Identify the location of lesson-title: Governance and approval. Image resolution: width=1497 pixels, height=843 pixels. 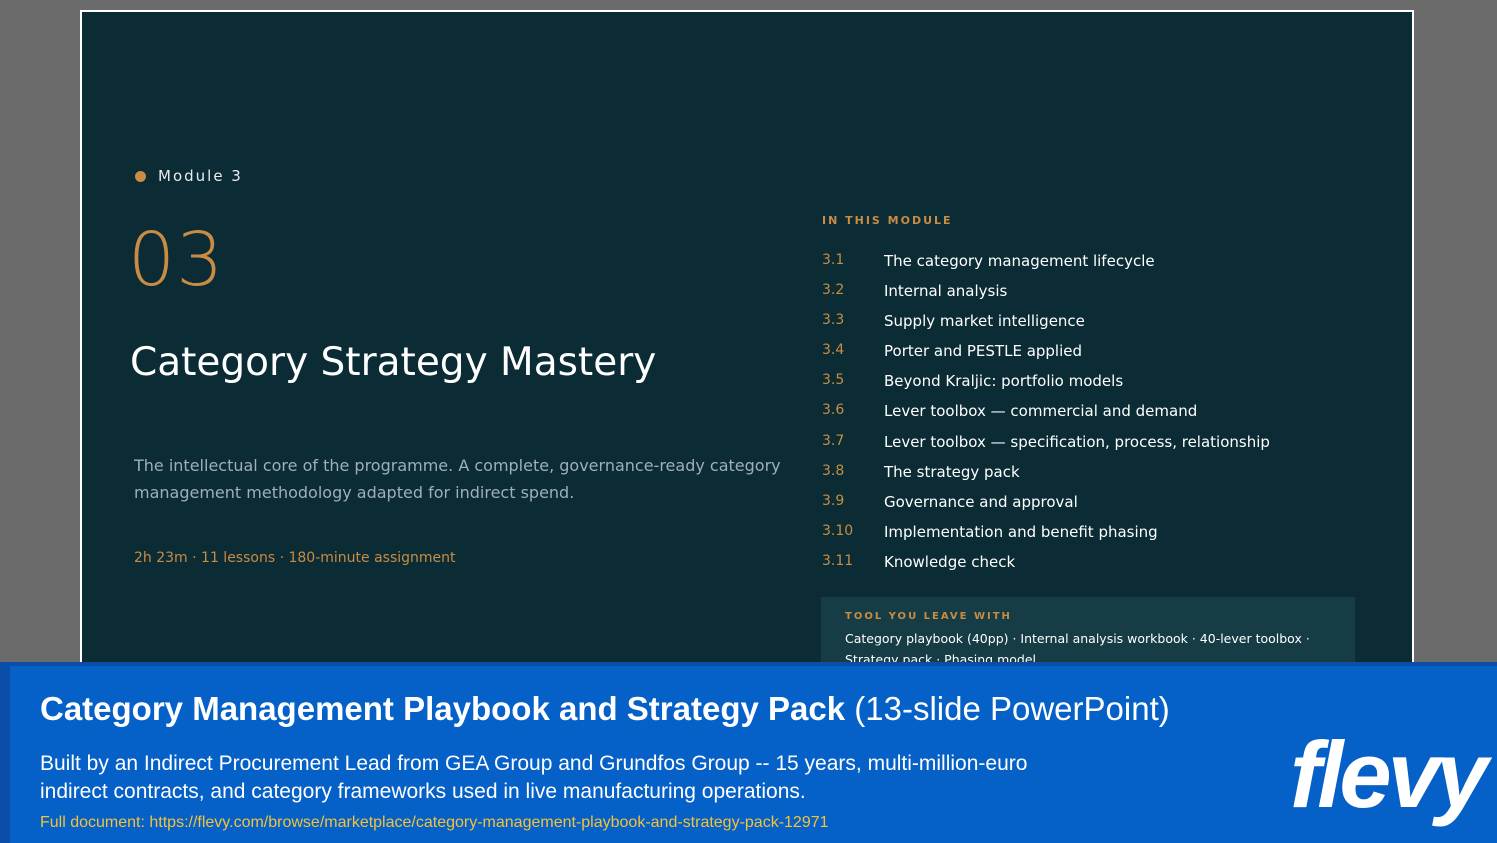
(981, 501).